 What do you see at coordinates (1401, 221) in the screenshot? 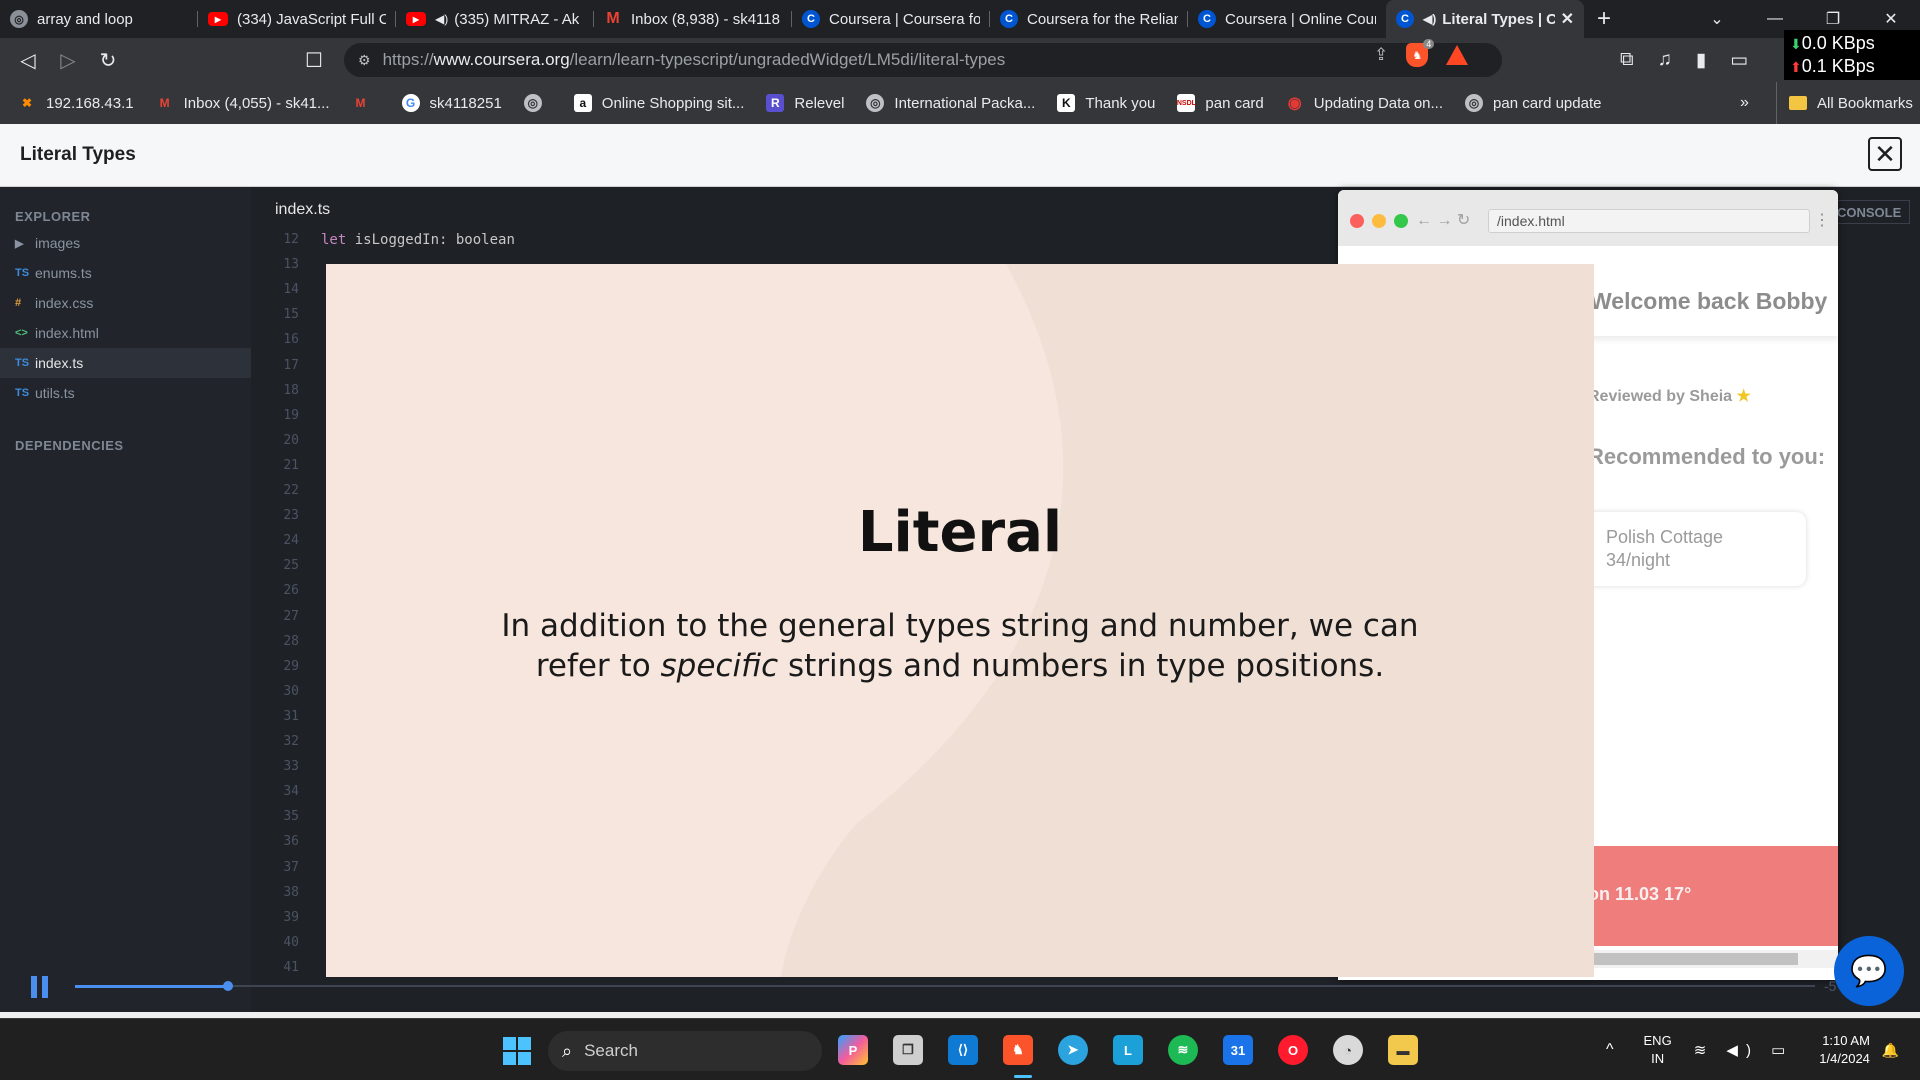
I see `maximize-dot-icon` at bounding box center [1401, 221].